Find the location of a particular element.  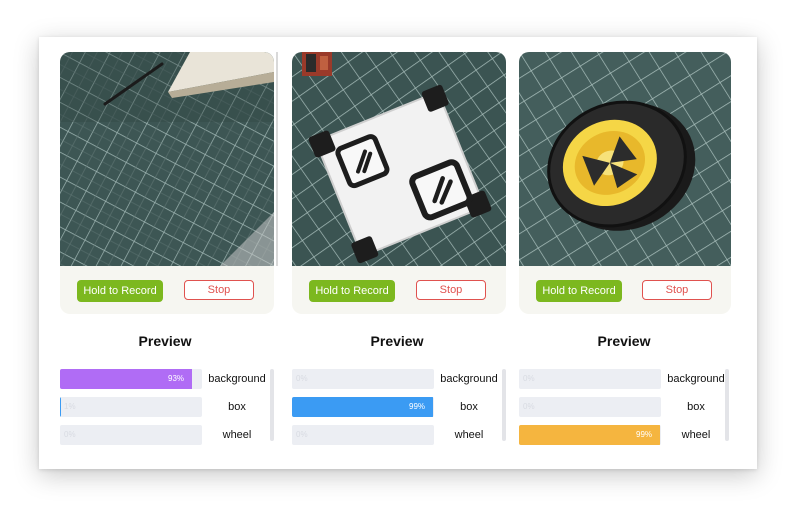

prediction-row-wheel: 99% wheel is located at coordinates (628, 435).